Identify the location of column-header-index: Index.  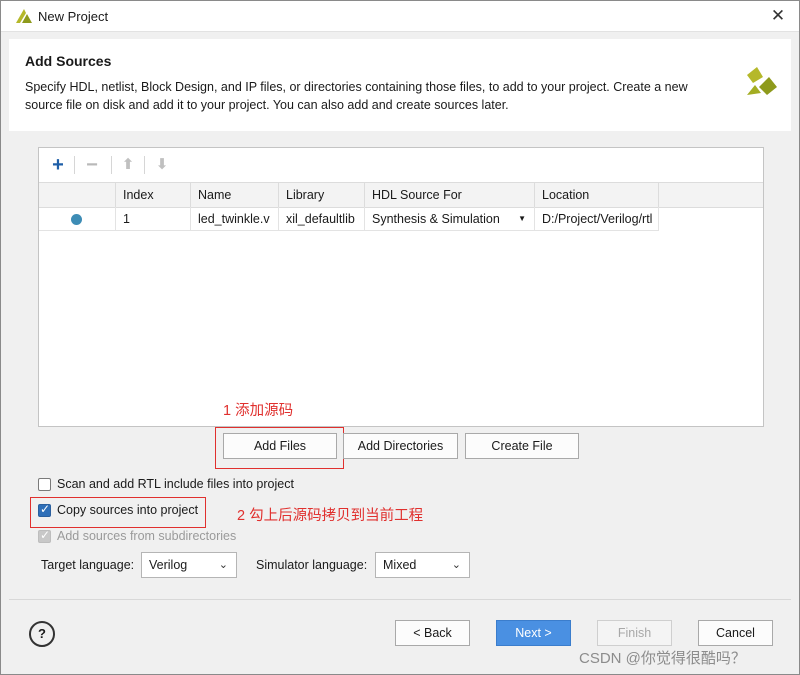
(152, 195).